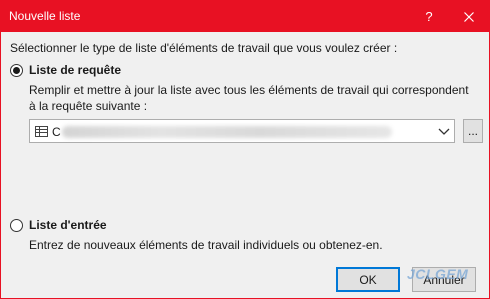  Describe the element at coordinates (16, 70) in the screenshot. I see `query-list-radio` at that location.